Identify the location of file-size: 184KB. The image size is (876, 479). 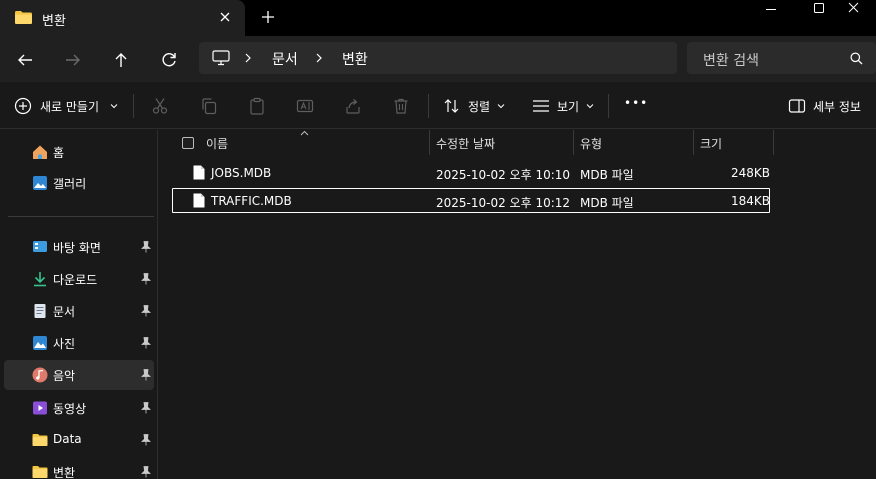
(751, 201).